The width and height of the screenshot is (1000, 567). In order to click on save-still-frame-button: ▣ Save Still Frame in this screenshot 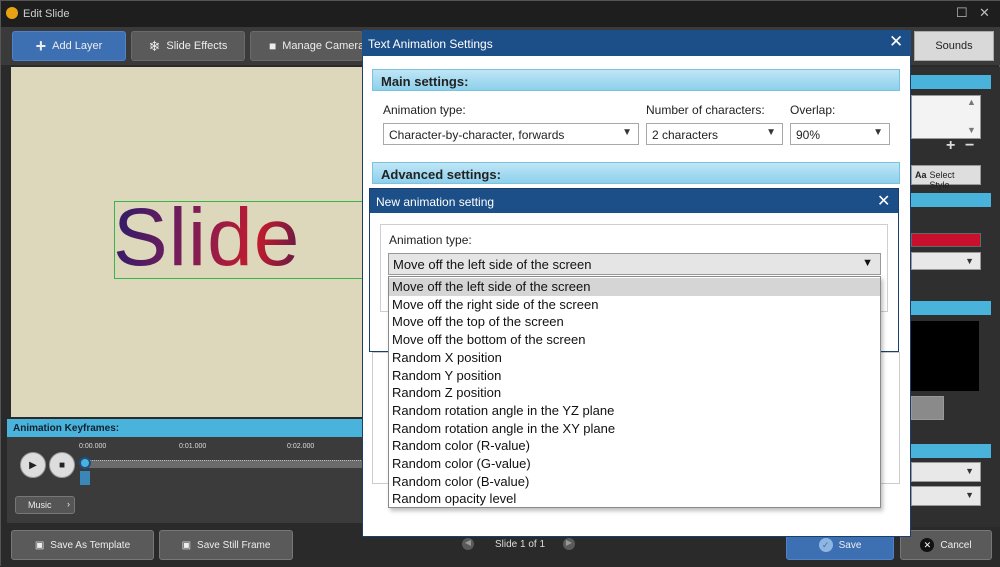, I will do `click(226, 545)`.